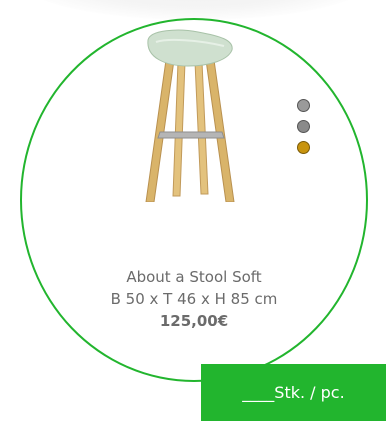 This screenshot has height=426, width=392. What do you see at coordinates (194, 321) in the screenshot?
I see `product-price: 125,00€` at bounding box center [194, 321].